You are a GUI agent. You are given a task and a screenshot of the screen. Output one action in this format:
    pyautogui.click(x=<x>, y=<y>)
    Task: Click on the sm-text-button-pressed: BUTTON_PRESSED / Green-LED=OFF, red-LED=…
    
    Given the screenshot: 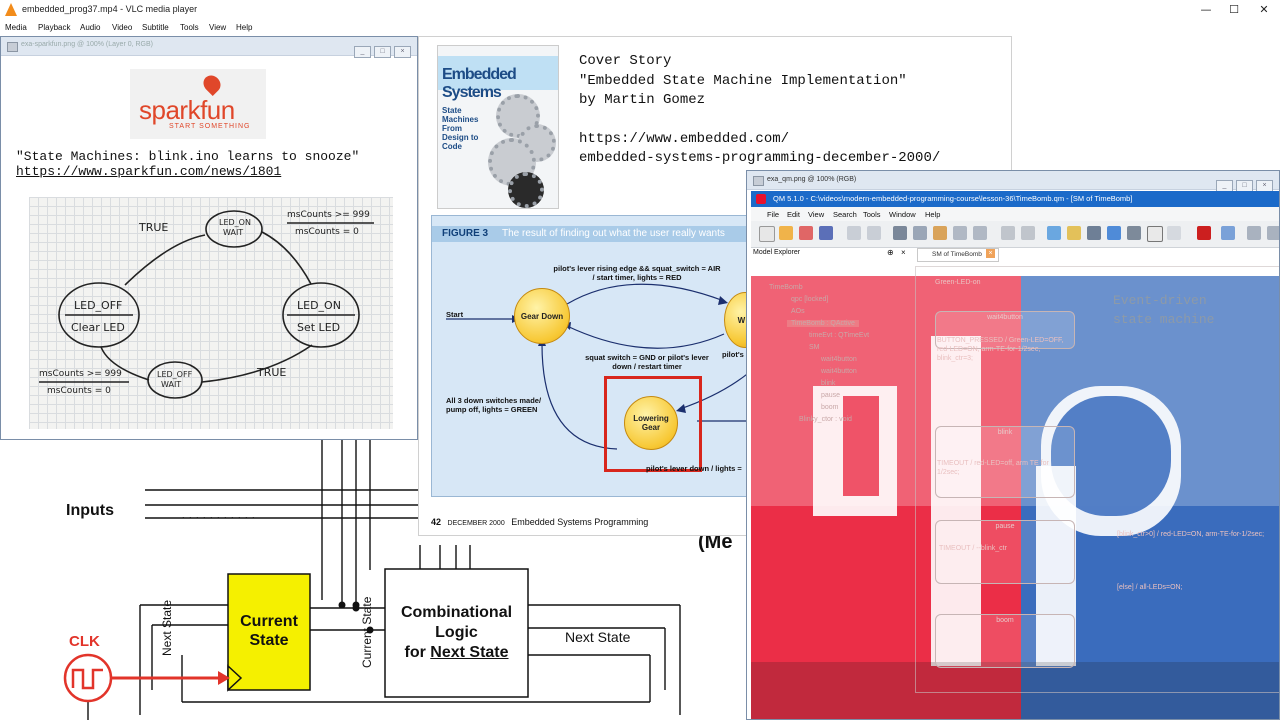 What is the action you would take?
    pyautogui.click(x=1000, y=349)
    